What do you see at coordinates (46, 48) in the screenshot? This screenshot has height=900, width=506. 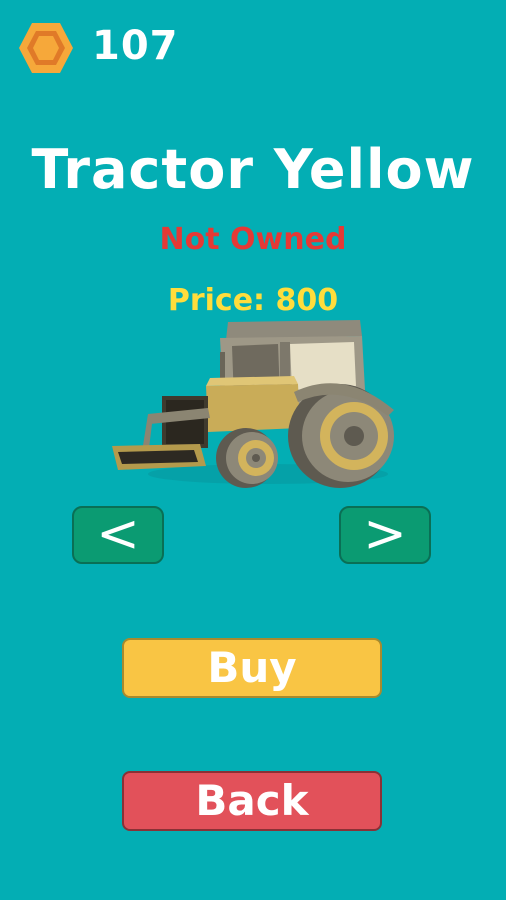 I see `hexagon-coin-icon` at bounding box center [46, 48].